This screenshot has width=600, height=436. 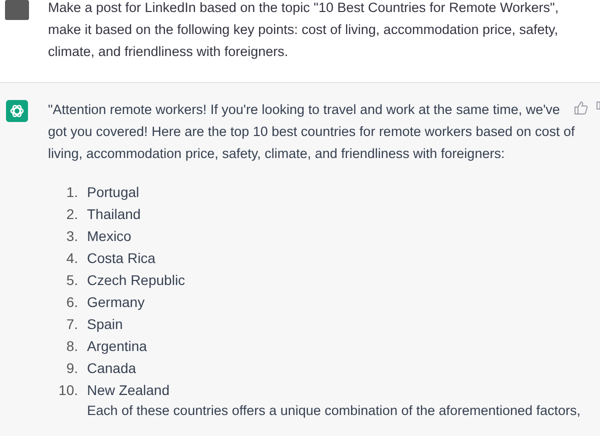 What do you see at coordinates (113, 192) in the screenshot?
I see `list-item: Portugal` at bounding box center [113, 192].